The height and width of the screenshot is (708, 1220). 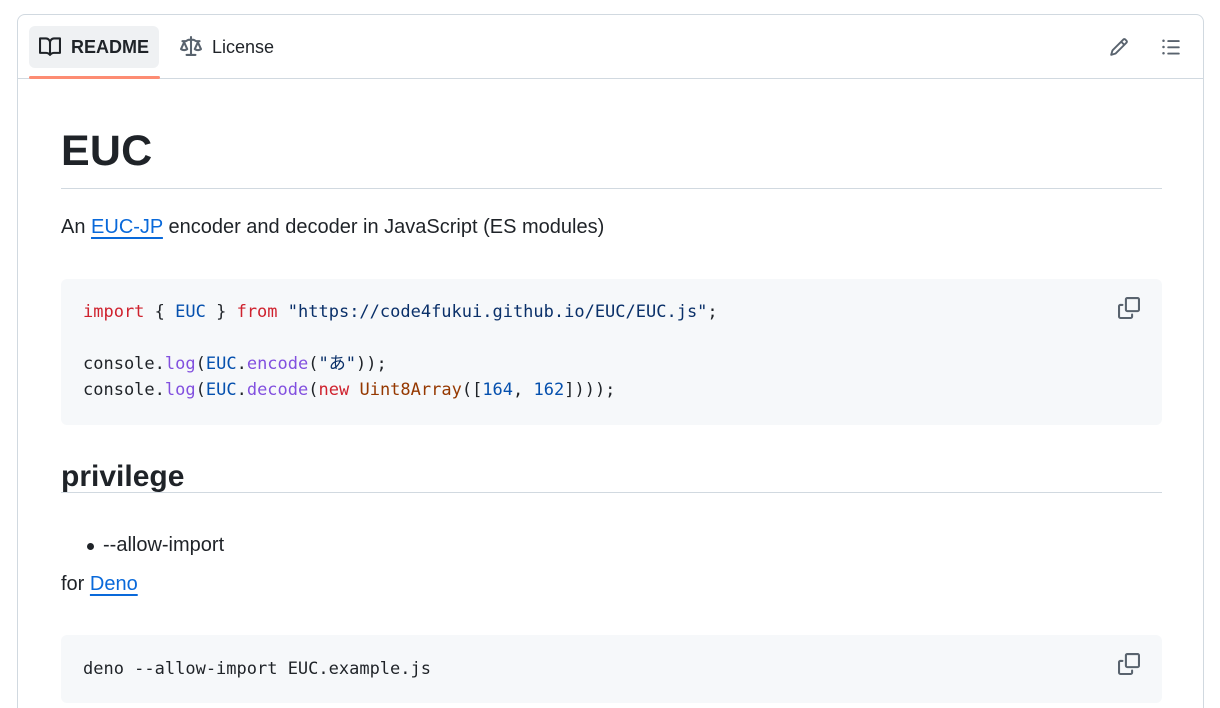 What do you see at coordinates (90, 546) in the screenshot?
I see `bullet-dot` at bounding box center [90, 546].